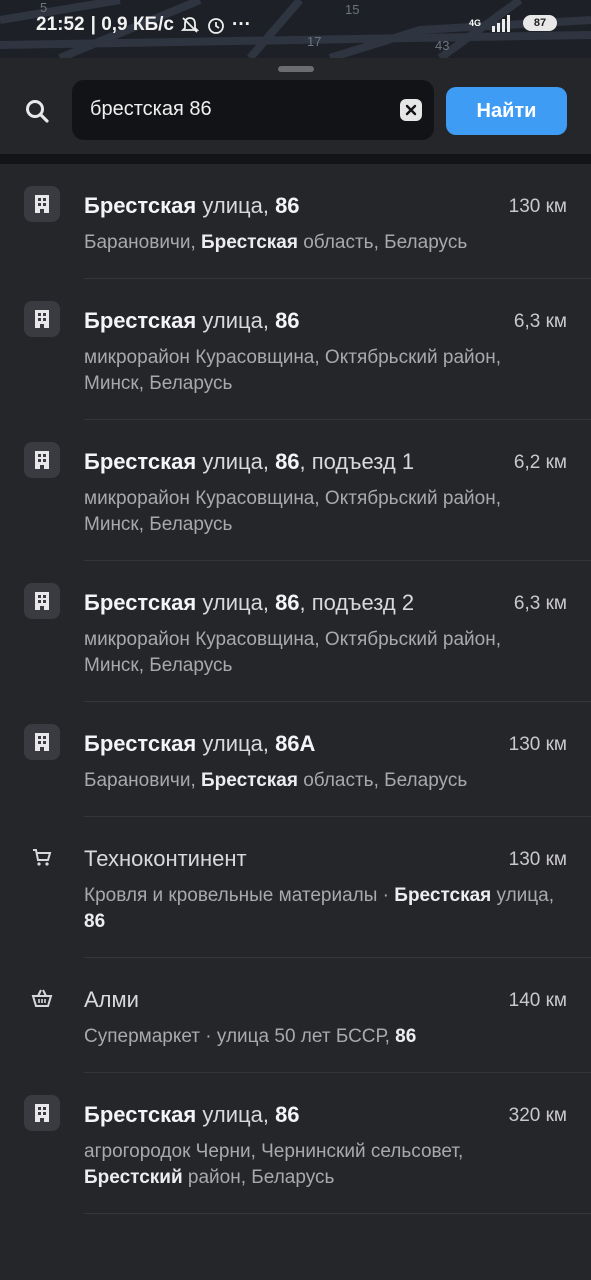 The width and height of the screenshot is (591, 1280). I want to click on map-number: 43, so click(442, 45).